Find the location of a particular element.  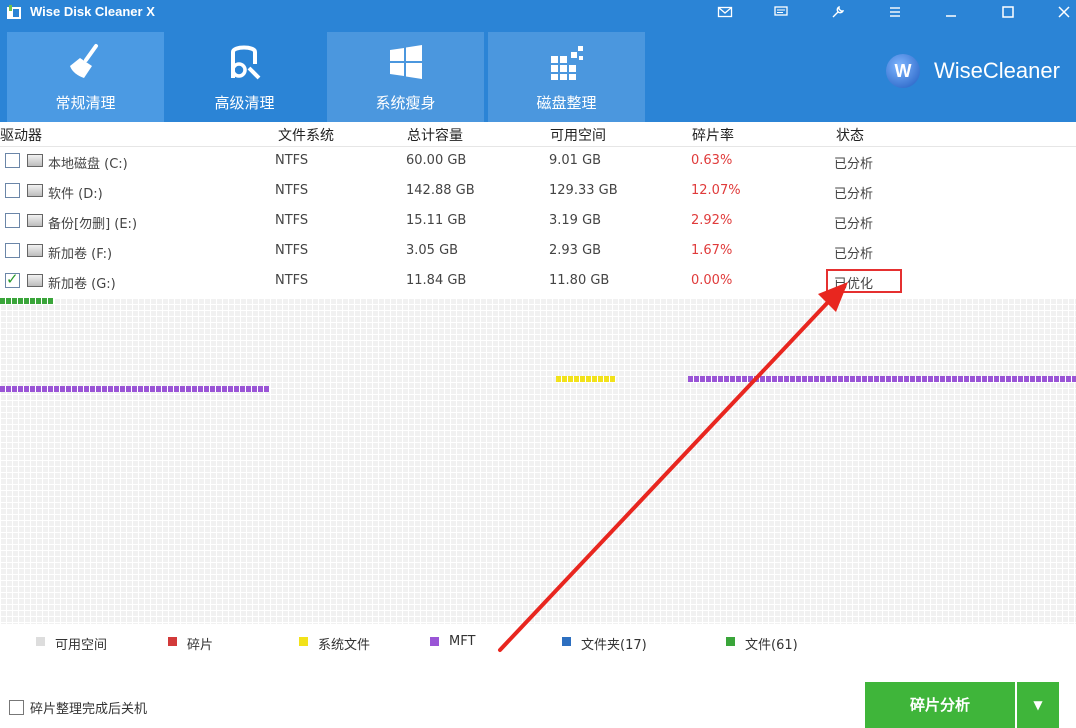

drive-frag: 2.92% is located at coordinates (712, 220).